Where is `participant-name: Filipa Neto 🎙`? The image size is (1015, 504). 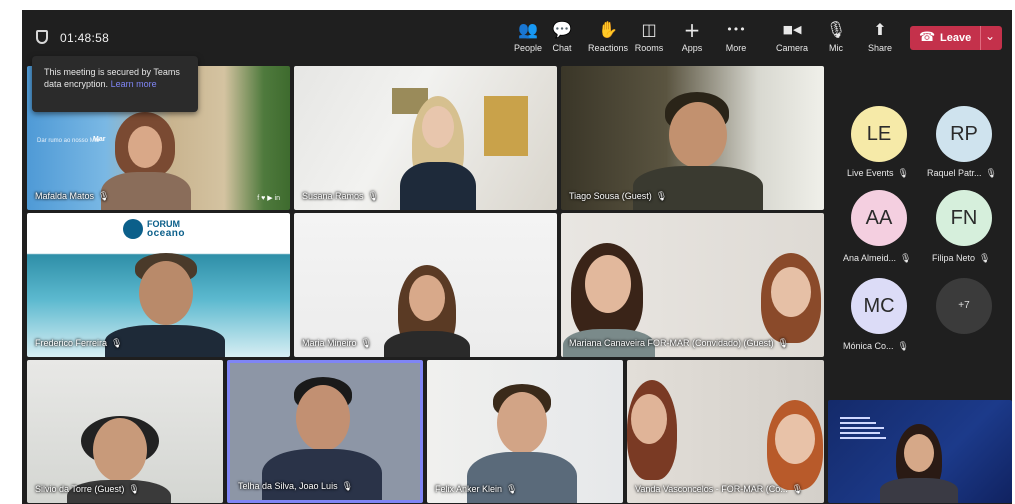 participant-name: Filipa Neto 🎙 is located at coordinates (961, 258).